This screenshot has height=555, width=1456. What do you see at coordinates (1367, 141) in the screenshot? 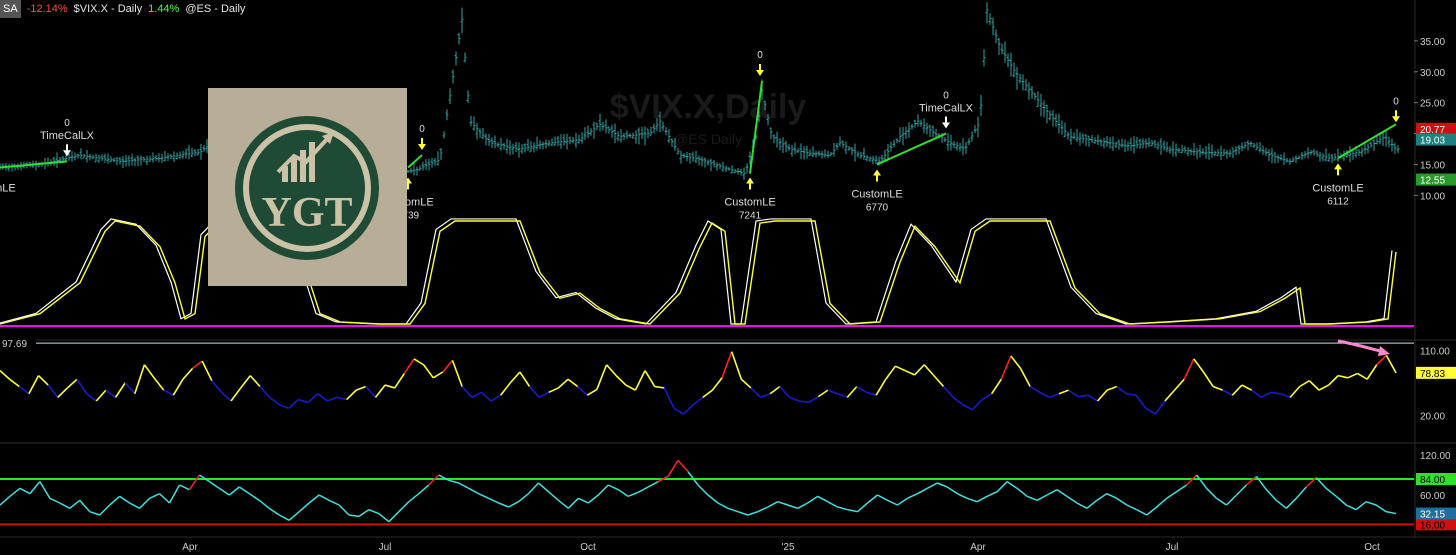
I see `trade-line` at bounding box center [1367, 141].